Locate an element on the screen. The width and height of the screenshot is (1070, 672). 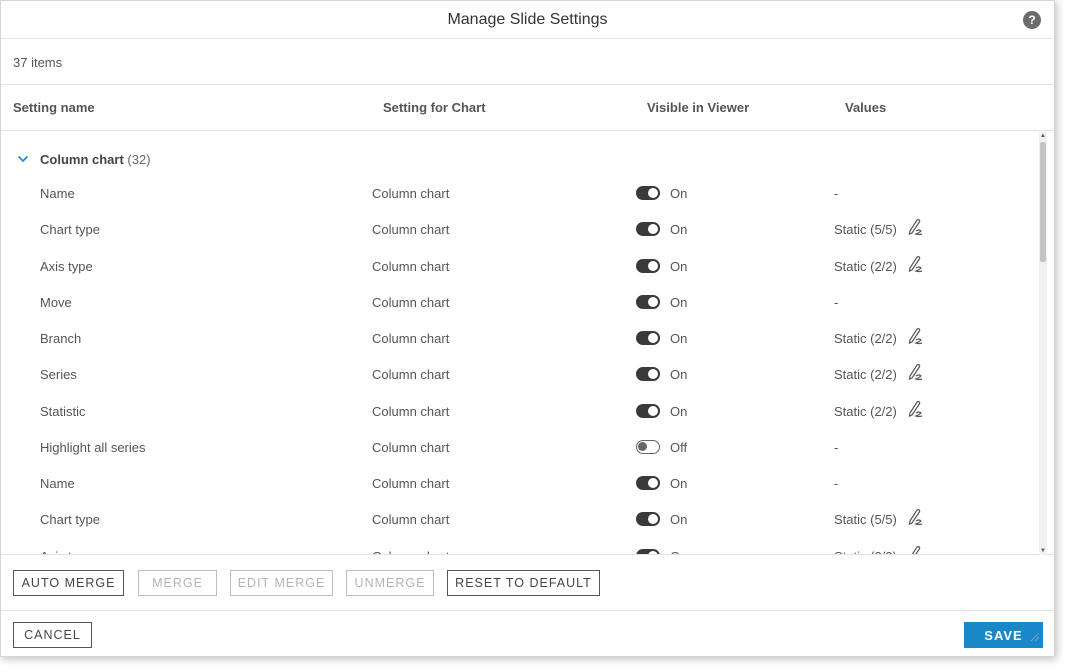
chevron-down-icon is located at coordinates (23, 159).